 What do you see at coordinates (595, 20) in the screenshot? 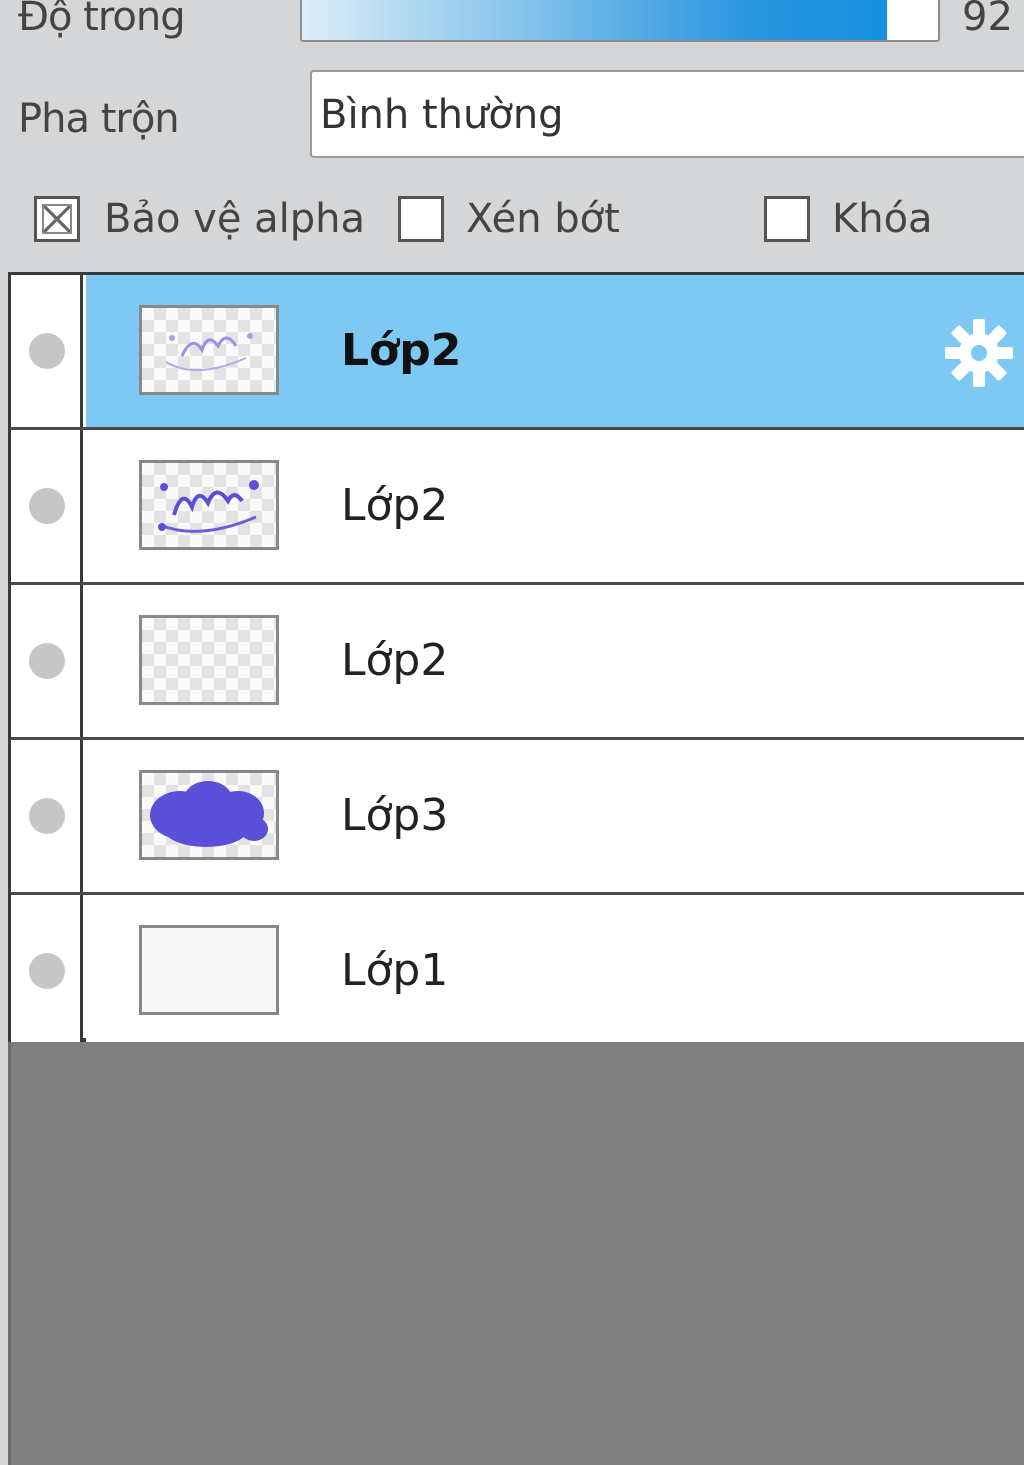
I see `opacity-slider-fill` at bounding box center [595, 20].